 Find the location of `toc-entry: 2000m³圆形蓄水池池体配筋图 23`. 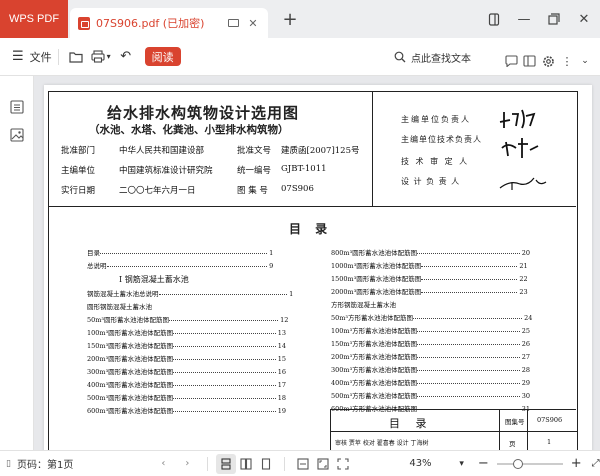

toc-entry: 2000m³圆形蓄水池池体配筋图 23 is located at coordinates (429, 291).